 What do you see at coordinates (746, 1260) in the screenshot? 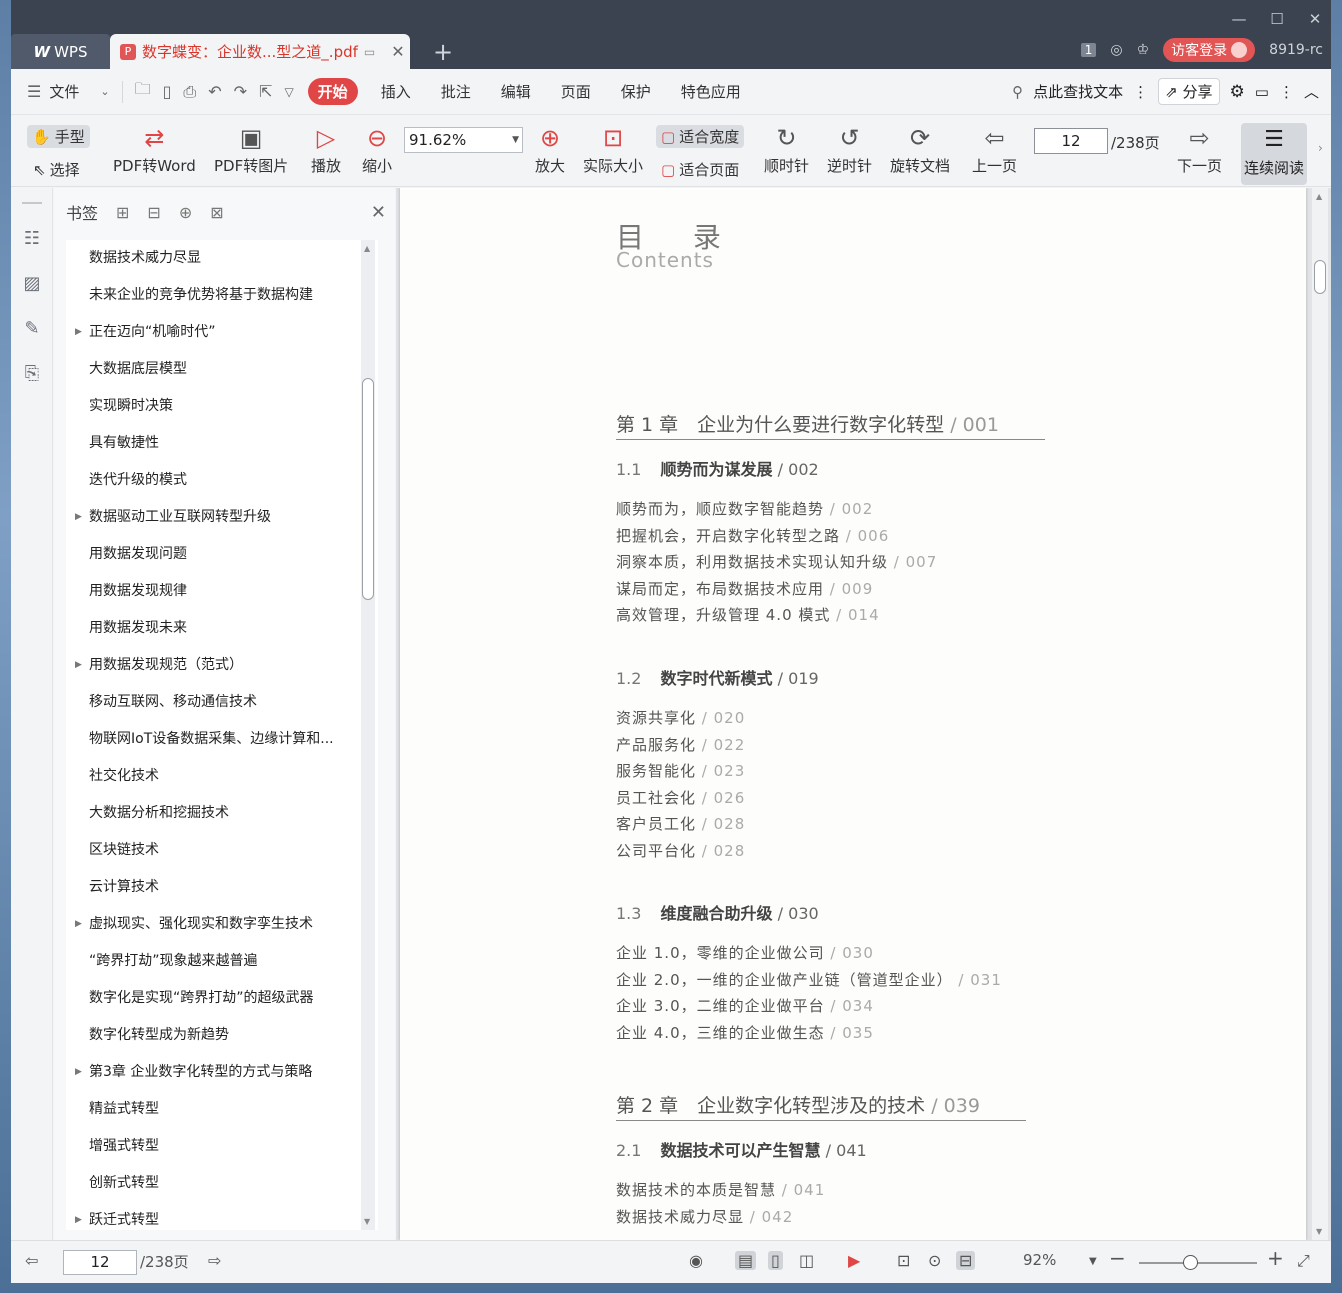
I see `single-page-view-icon: ▤` at bounding box center [746, 1260].